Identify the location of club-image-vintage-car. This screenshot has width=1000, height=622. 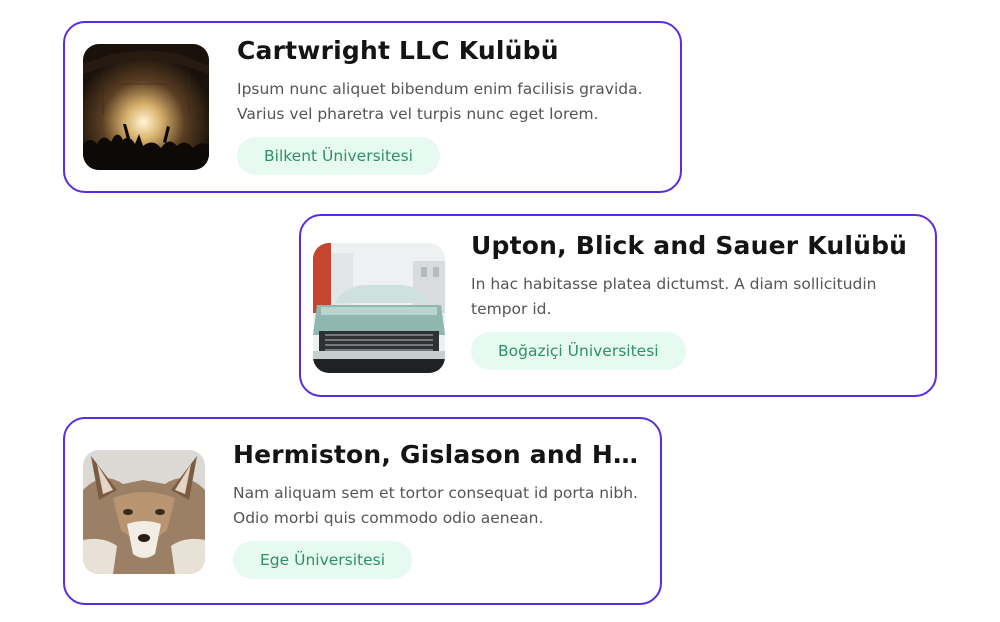
(379, 308).